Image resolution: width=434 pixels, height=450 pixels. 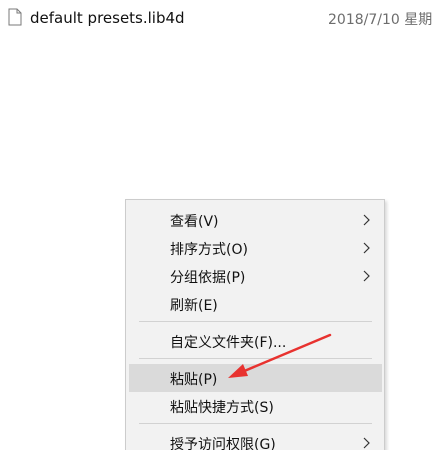 I want to click on menu-item-label: 查看(V), so click(x=194, y=222).